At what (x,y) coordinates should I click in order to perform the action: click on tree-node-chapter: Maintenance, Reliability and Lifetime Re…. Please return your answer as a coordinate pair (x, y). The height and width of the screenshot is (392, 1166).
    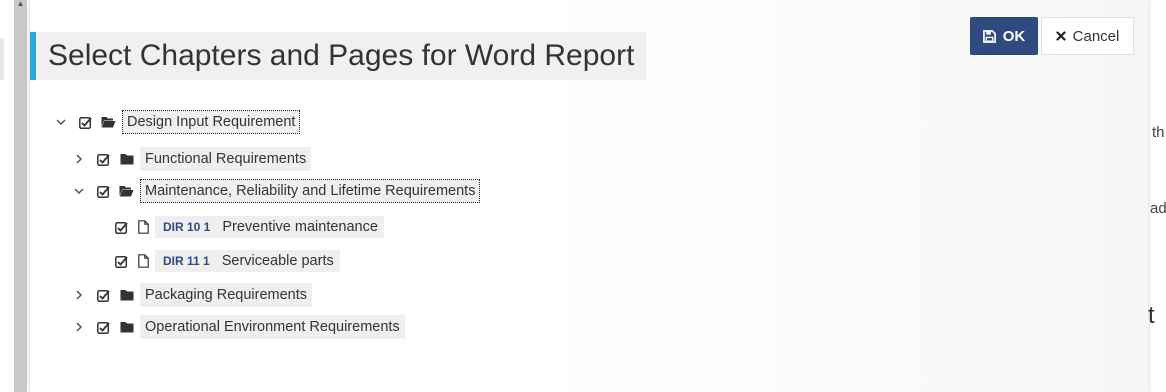
    Looking at the image, I should click on (276, 191).